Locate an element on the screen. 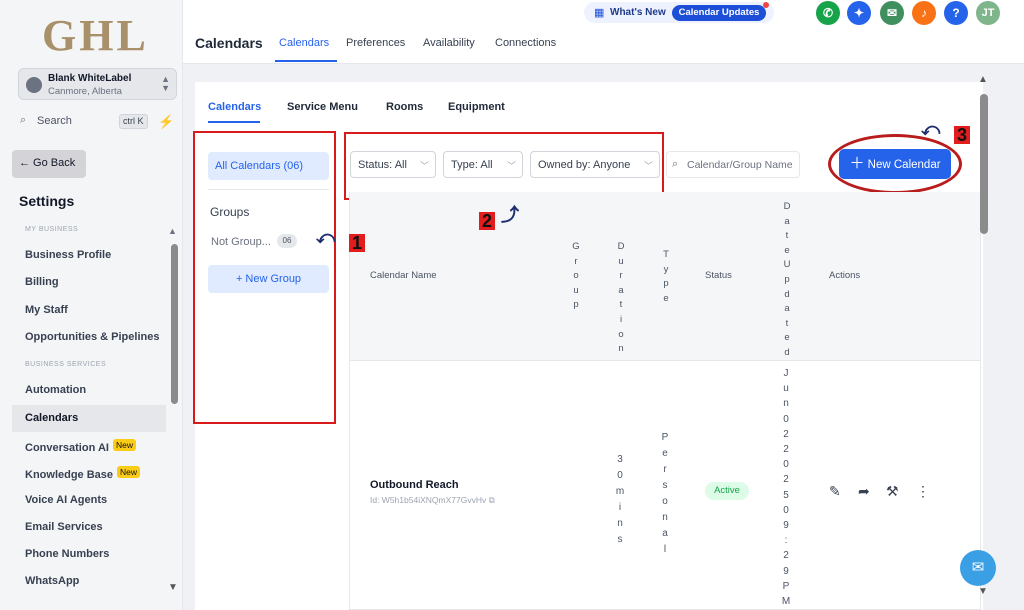 The image size is (1024, 610). calendar-id: Id: W5h1b54iXNQmX77GvvHv ⧉ is located at coordinates (432, 500).